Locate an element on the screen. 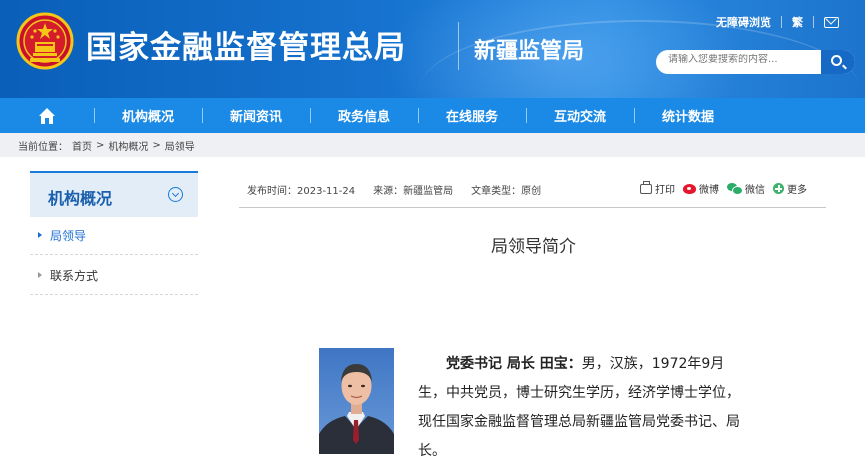 The width and height of the screenshot is (865, 475). sidebar-item-leaders: 局领导 is located at coordinates (114, 236).